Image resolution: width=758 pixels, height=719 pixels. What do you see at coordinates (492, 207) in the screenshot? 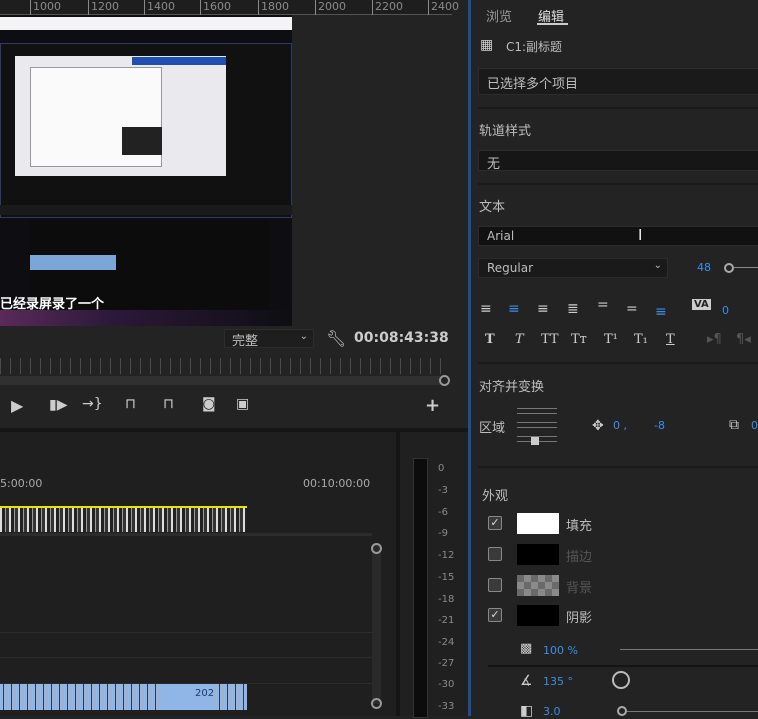
I see `text-heading: 文本` at bounding box center [492, 207].